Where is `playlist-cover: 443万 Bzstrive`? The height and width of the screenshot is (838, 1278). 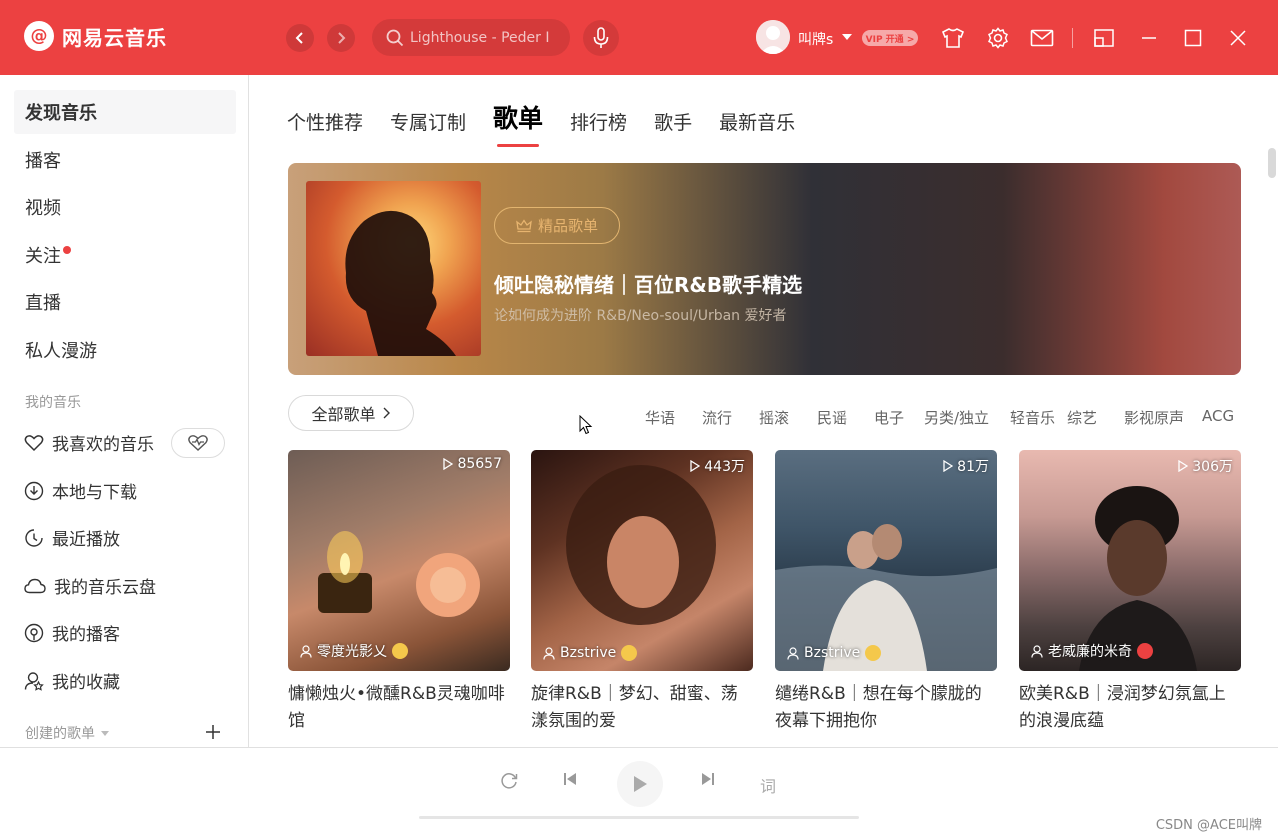 playlist-cover: 443万 Bzstrive is located at coordinates (642, 560).